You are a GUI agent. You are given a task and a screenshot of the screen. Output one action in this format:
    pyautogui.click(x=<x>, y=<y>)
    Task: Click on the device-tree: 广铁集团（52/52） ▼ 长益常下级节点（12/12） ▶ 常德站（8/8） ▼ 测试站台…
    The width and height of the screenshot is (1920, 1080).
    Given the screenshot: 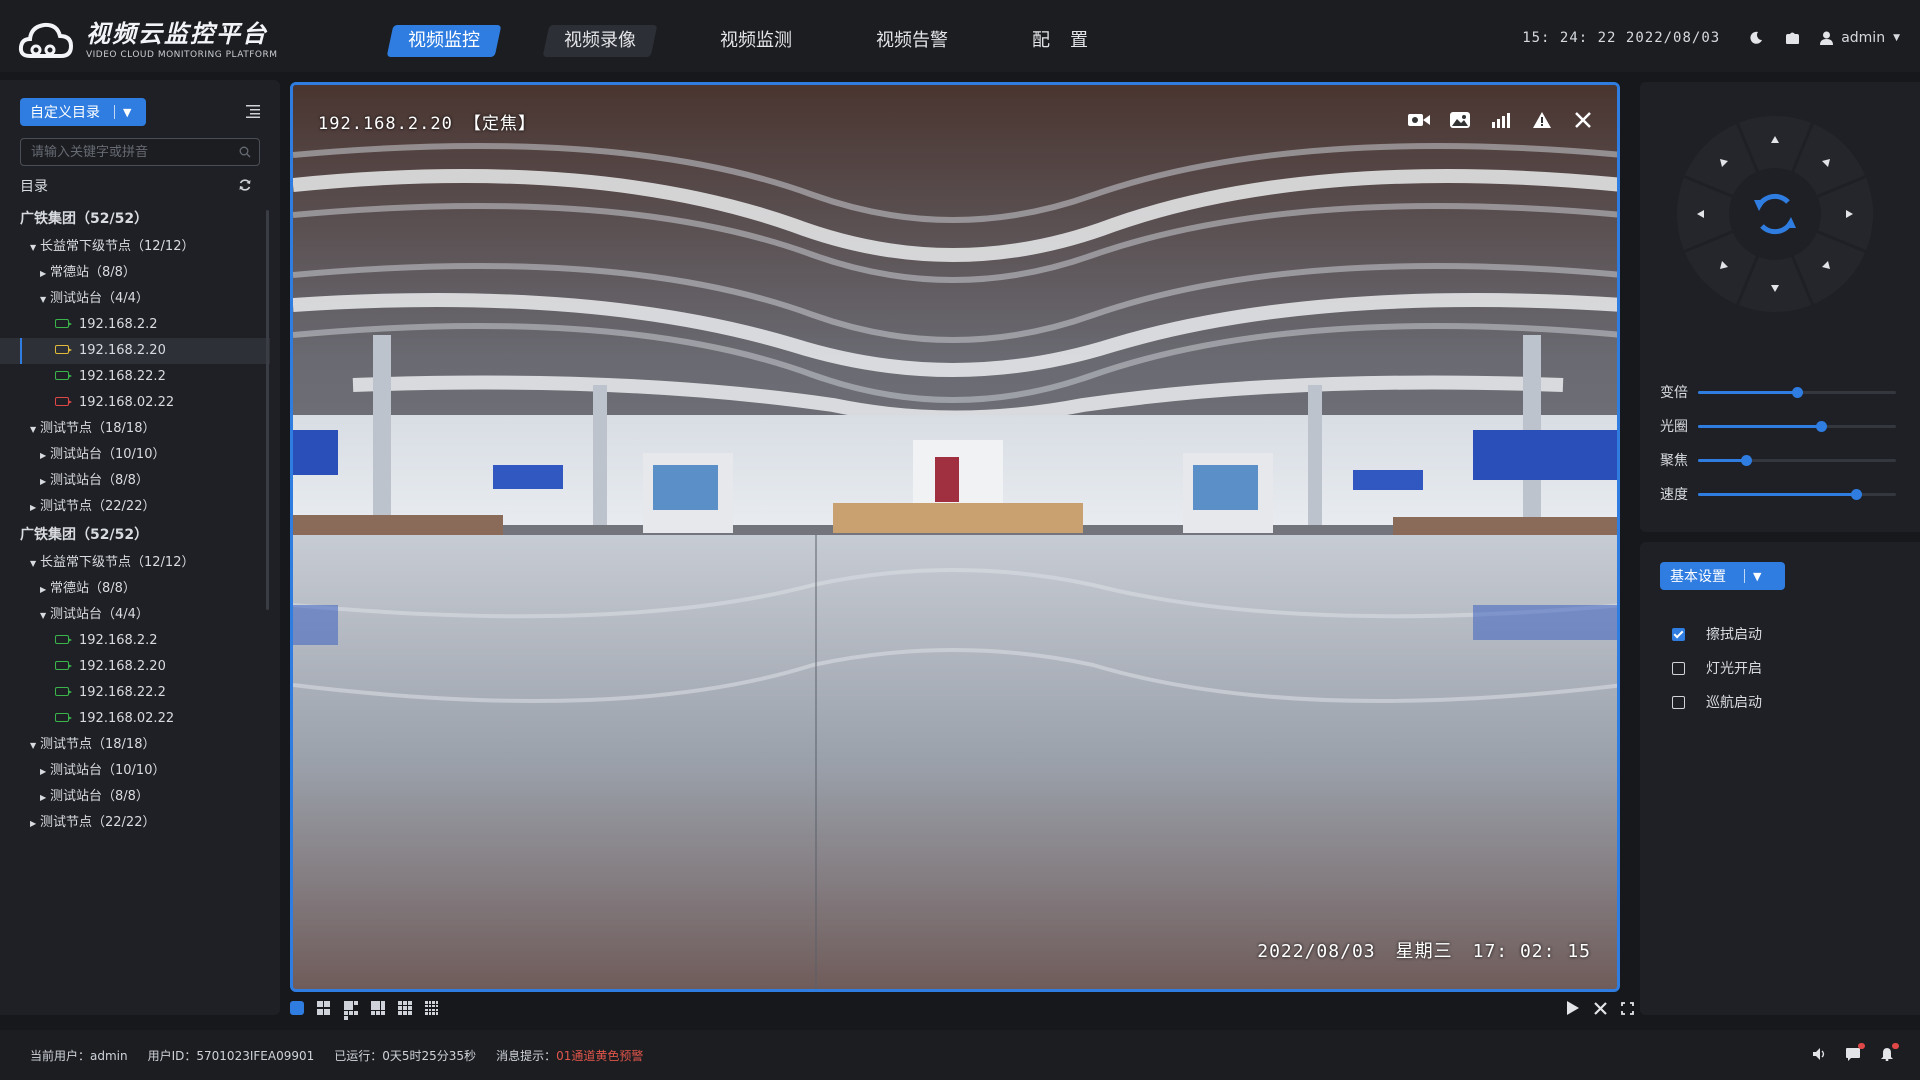 What is the action you would take?
    pyautogui.click(x=135, y=520)
    